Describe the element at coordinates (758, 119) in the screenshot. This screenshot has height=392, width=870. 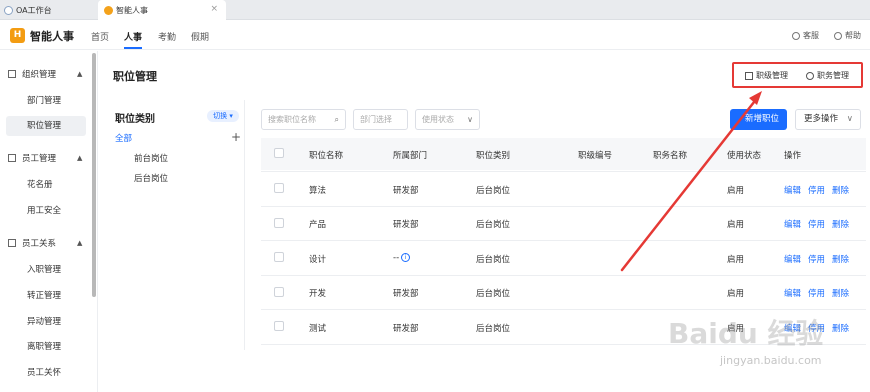
I see `add-position-button: 新增职位` at that location.